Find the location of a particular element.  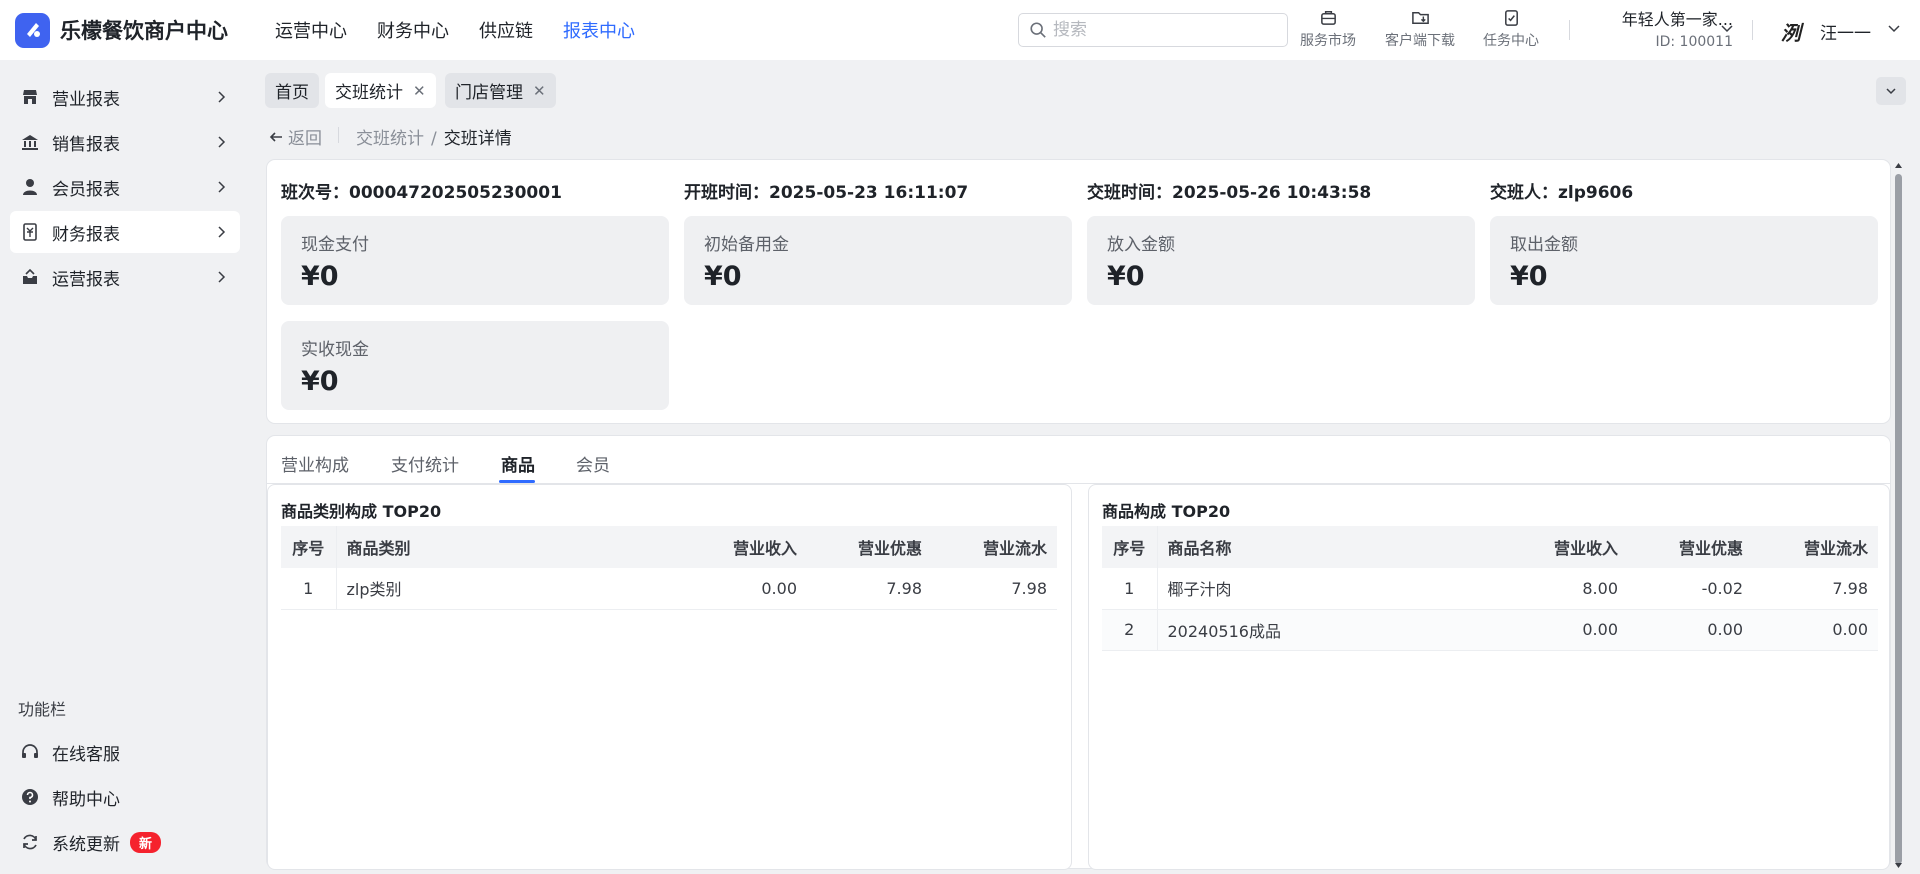

tabs-menu-button is located at coordinates (1891, 91).